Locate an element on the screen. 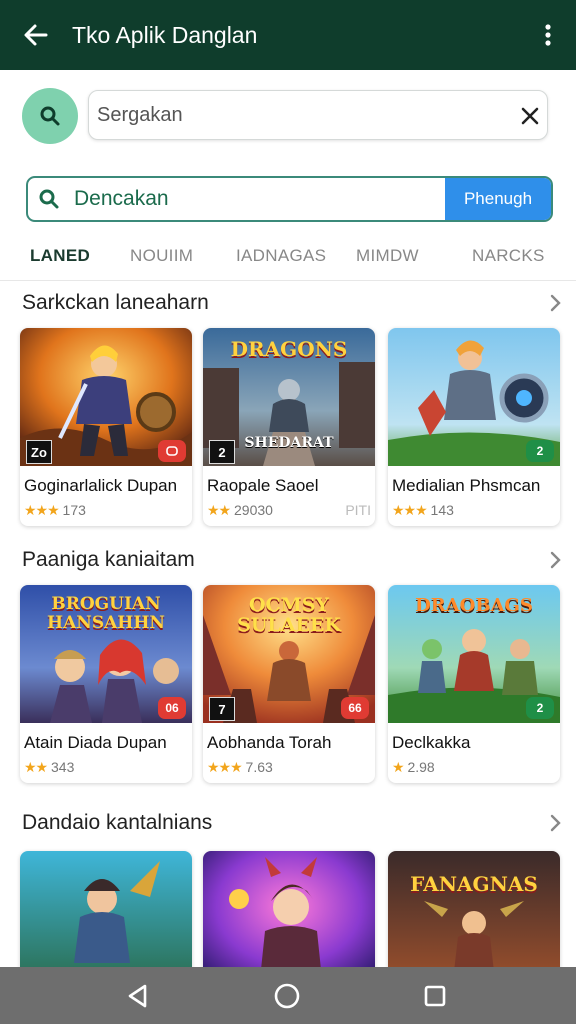 This screenshot has width=576, height=1024. section-header: Dandaio kantalnians is located at coordinates (292, 826).